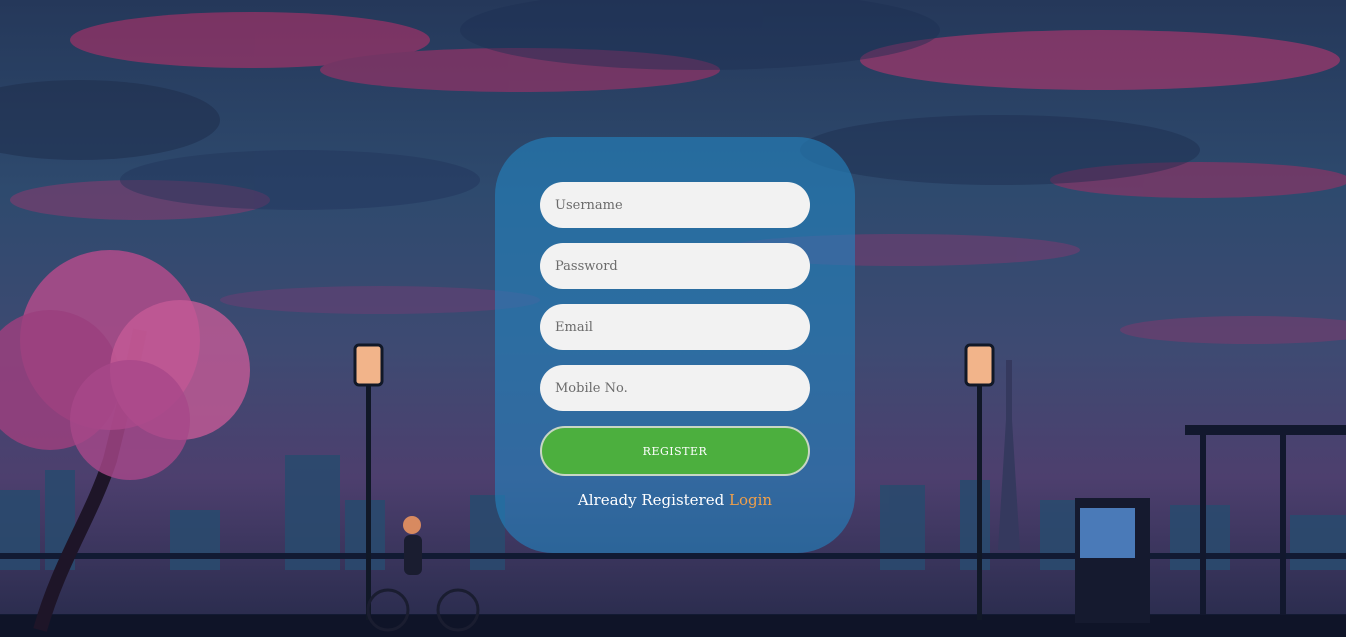  What do you see at coordinates (651, 500) in the screenshot?
I see `already-registered-text: Already Registered` at bounding box center [651, 500].